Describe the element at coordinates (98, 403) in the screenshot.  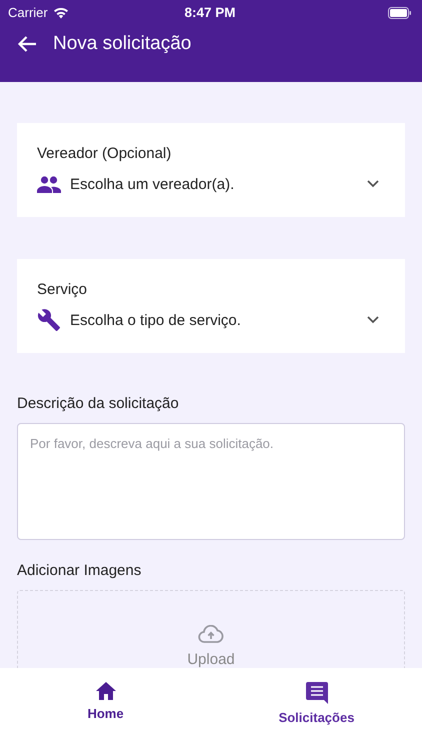
I see `section-label: Descrição da solicitação` at that location.